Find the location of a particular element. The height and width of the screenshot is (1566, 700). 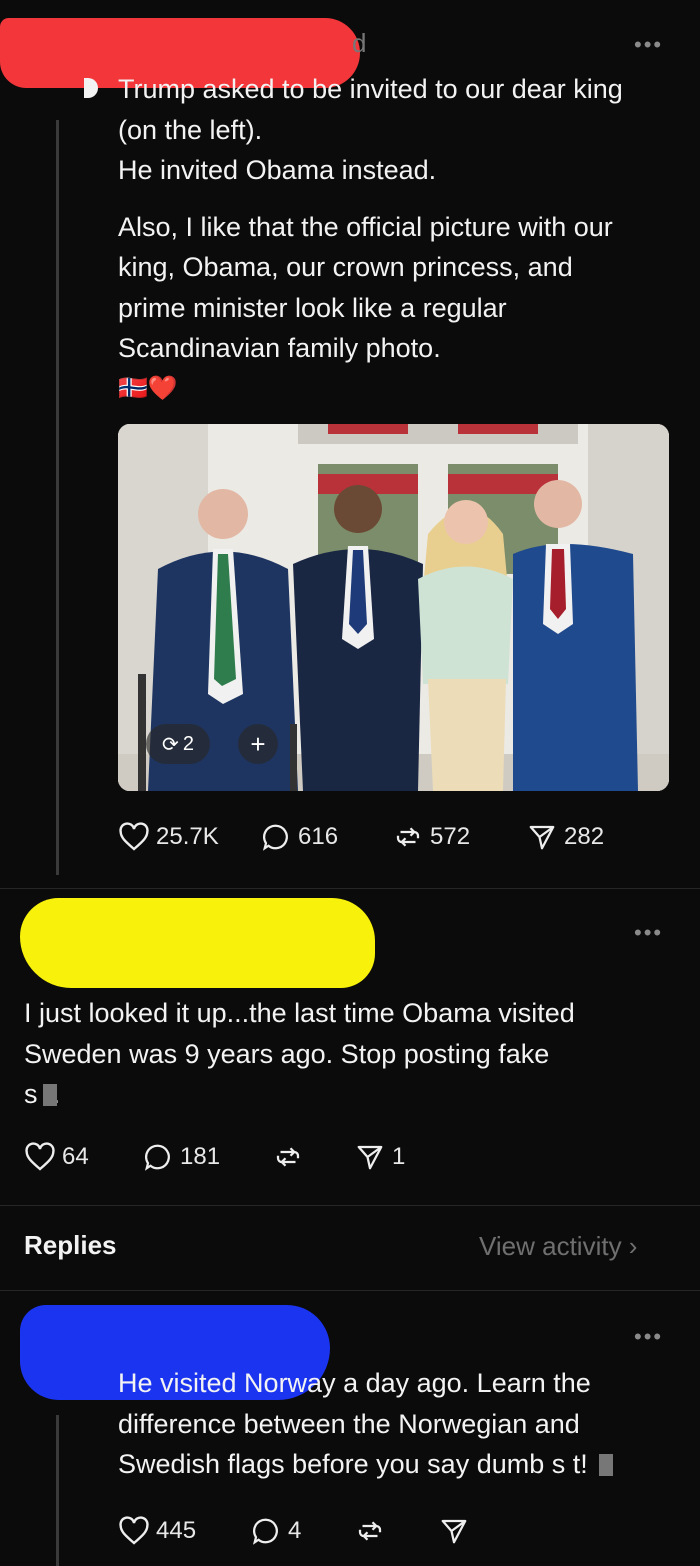

post-text-line: king, Obama, our crown princess, and is located at coordinates (345, 267).